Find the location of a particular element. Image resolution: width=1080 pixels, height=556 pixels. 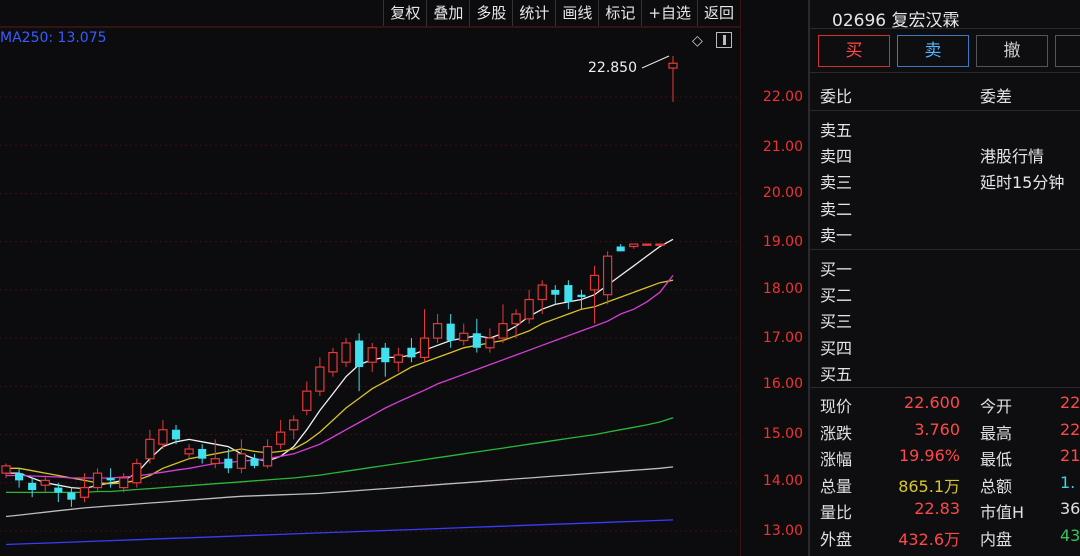

buy-level-3: 买三 is located at coordinates (836, 321).